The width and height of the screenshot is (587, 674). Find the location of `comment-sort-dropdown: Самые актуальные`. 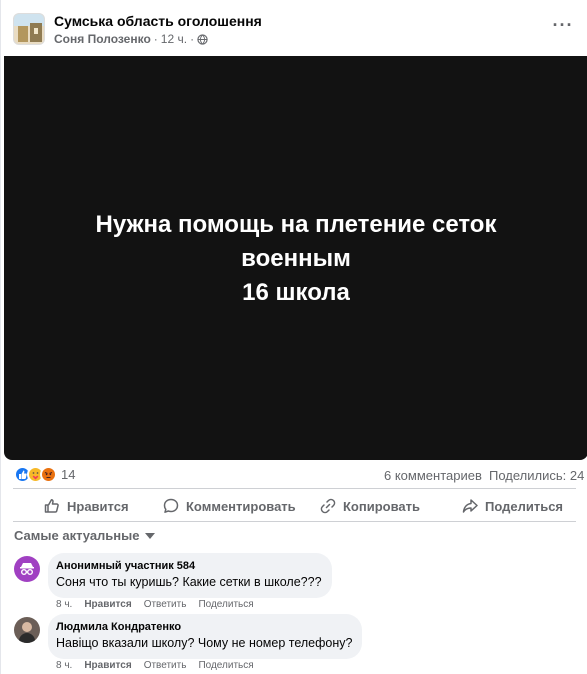

comment-sort-dropdown: Самые актуальные is located at coordinates (84, 535).